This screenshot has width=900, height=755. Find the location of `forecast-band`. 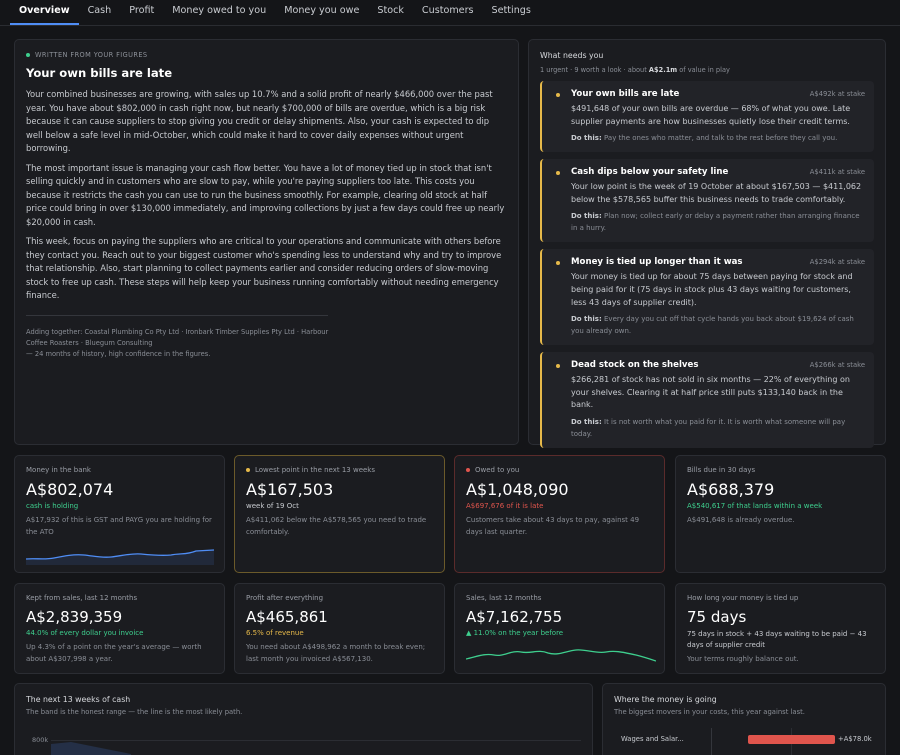

forecast-band is located at coordinates (91, 748).